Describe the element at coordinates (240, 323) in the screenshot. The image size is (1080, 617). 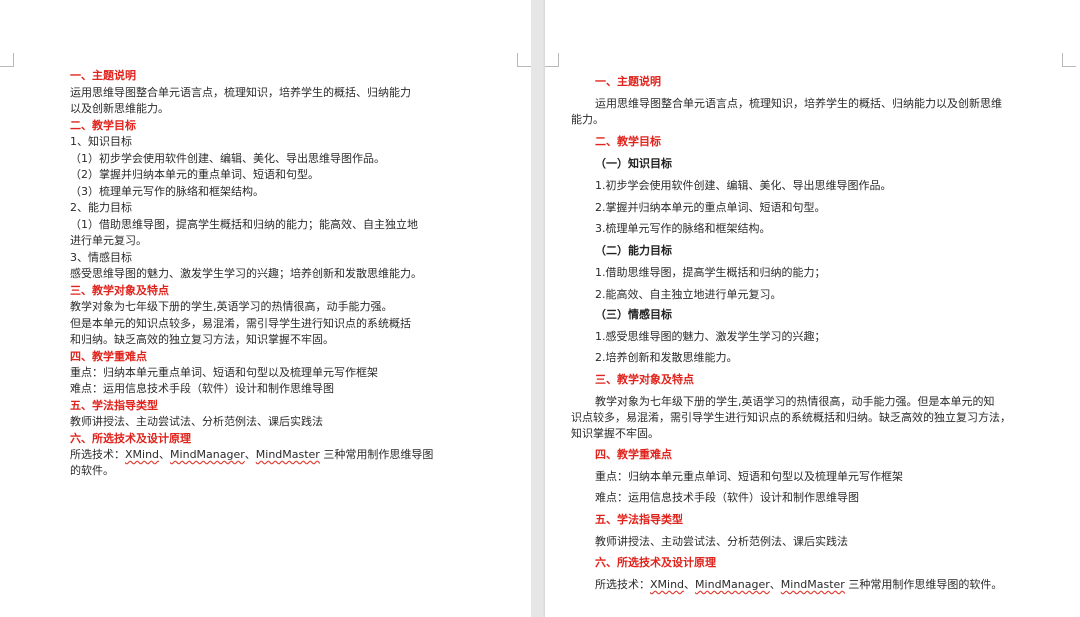
I see `text-line: 但是本单元的知识点较多，易混淆，需引导学生进行知识点的系统概括` at that location.